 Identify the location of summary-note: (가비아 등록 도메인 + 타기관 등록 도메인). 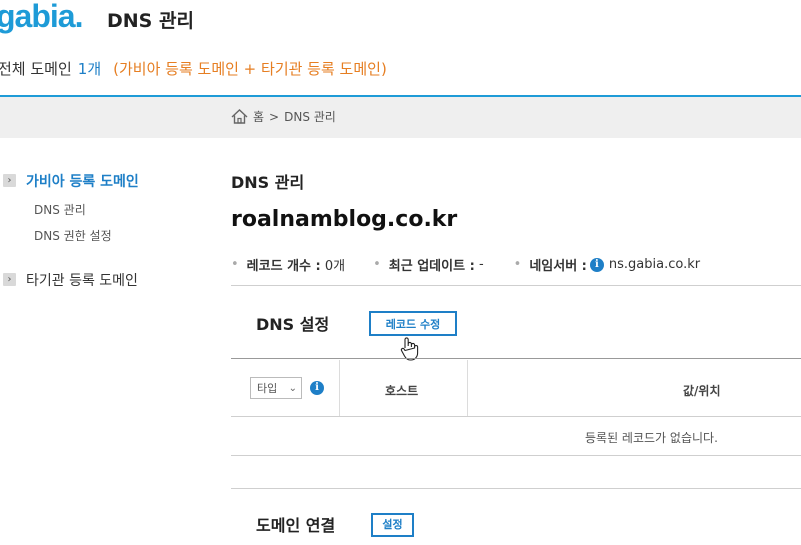
(250, 69).